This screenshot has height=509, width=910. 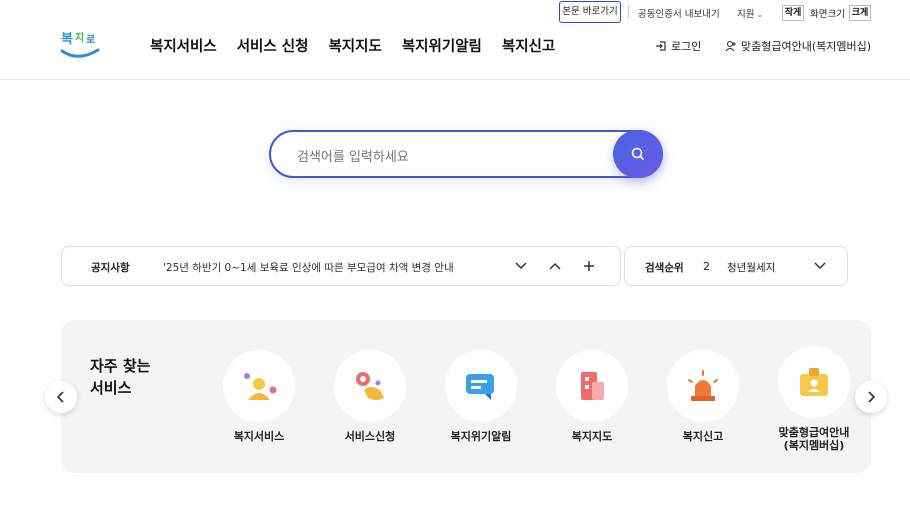 What do you see at coordinates (679, 13) in the screenshot?
I see `cert-export-link: 공동인증서 내보내기` at bounding box center [679, 13].